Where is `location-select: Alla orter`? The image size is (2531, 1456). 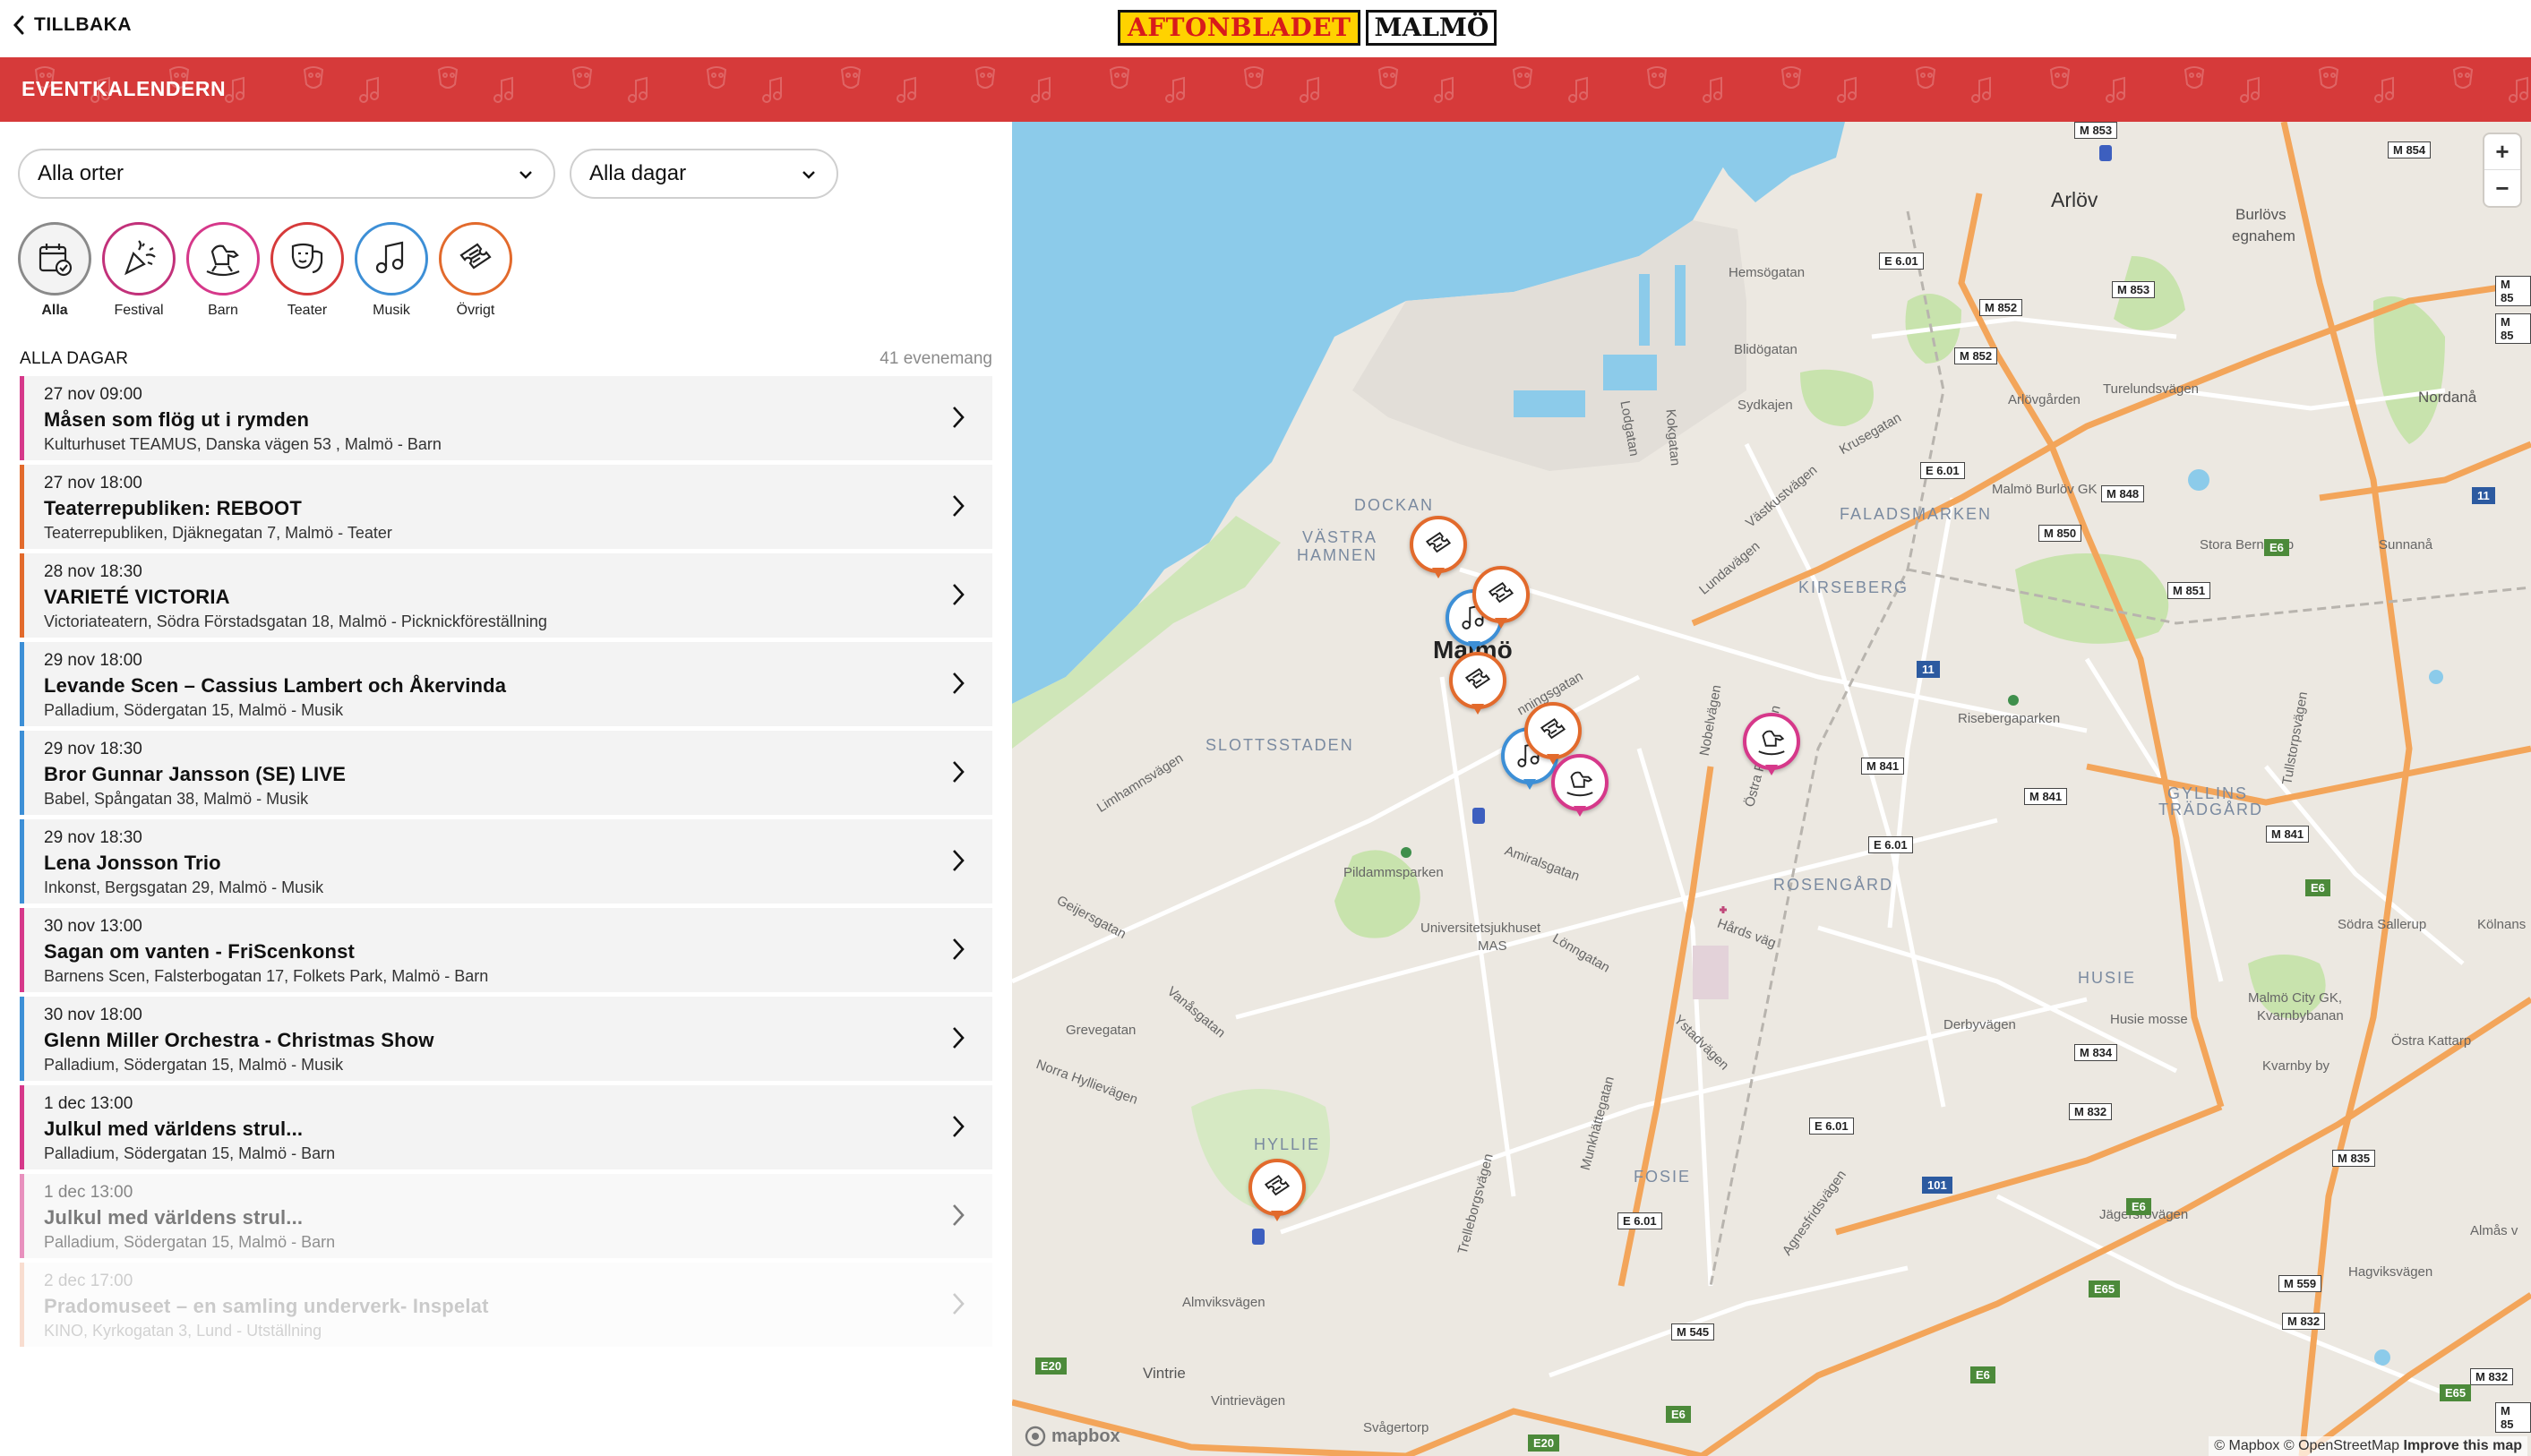
location-select: Alla orter is located at coordinates (286, 174).